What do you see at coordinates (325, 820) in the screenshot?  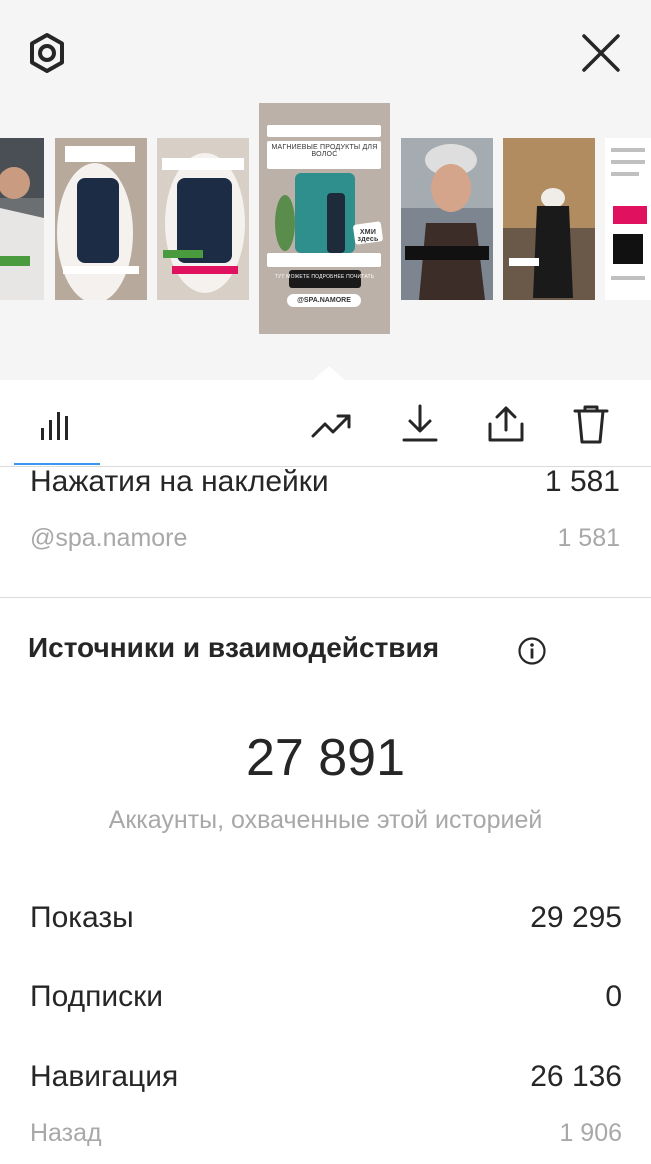 I see `accounts-reached-label: Аккаунты, охваченные этой историей` at bounding box center [325, 820].